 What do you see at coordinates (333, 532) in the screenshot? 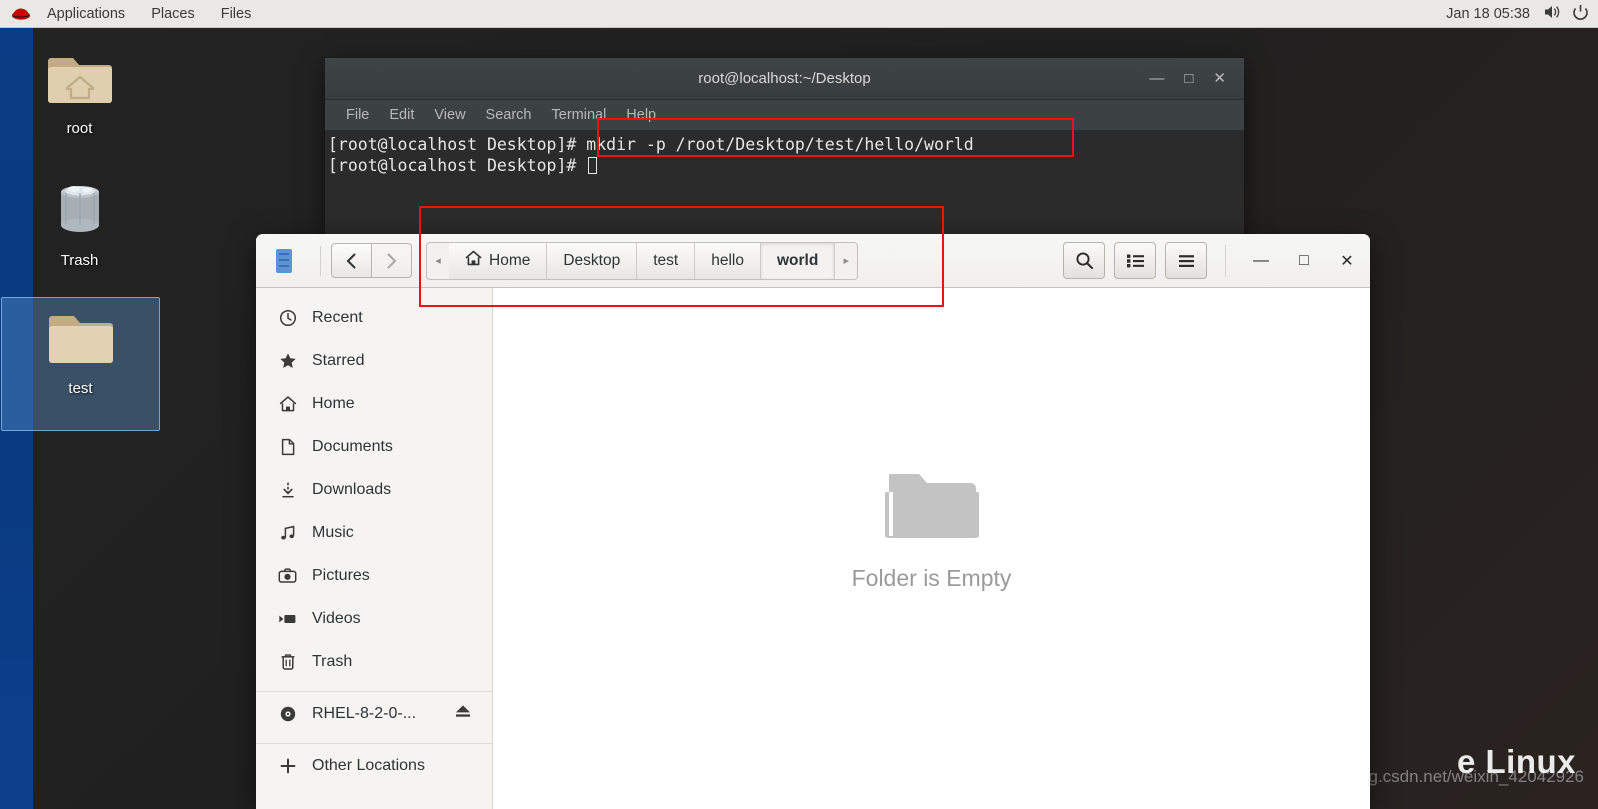
I see `sidebar-item-music-label: Music` at bounding box center [333, 532].